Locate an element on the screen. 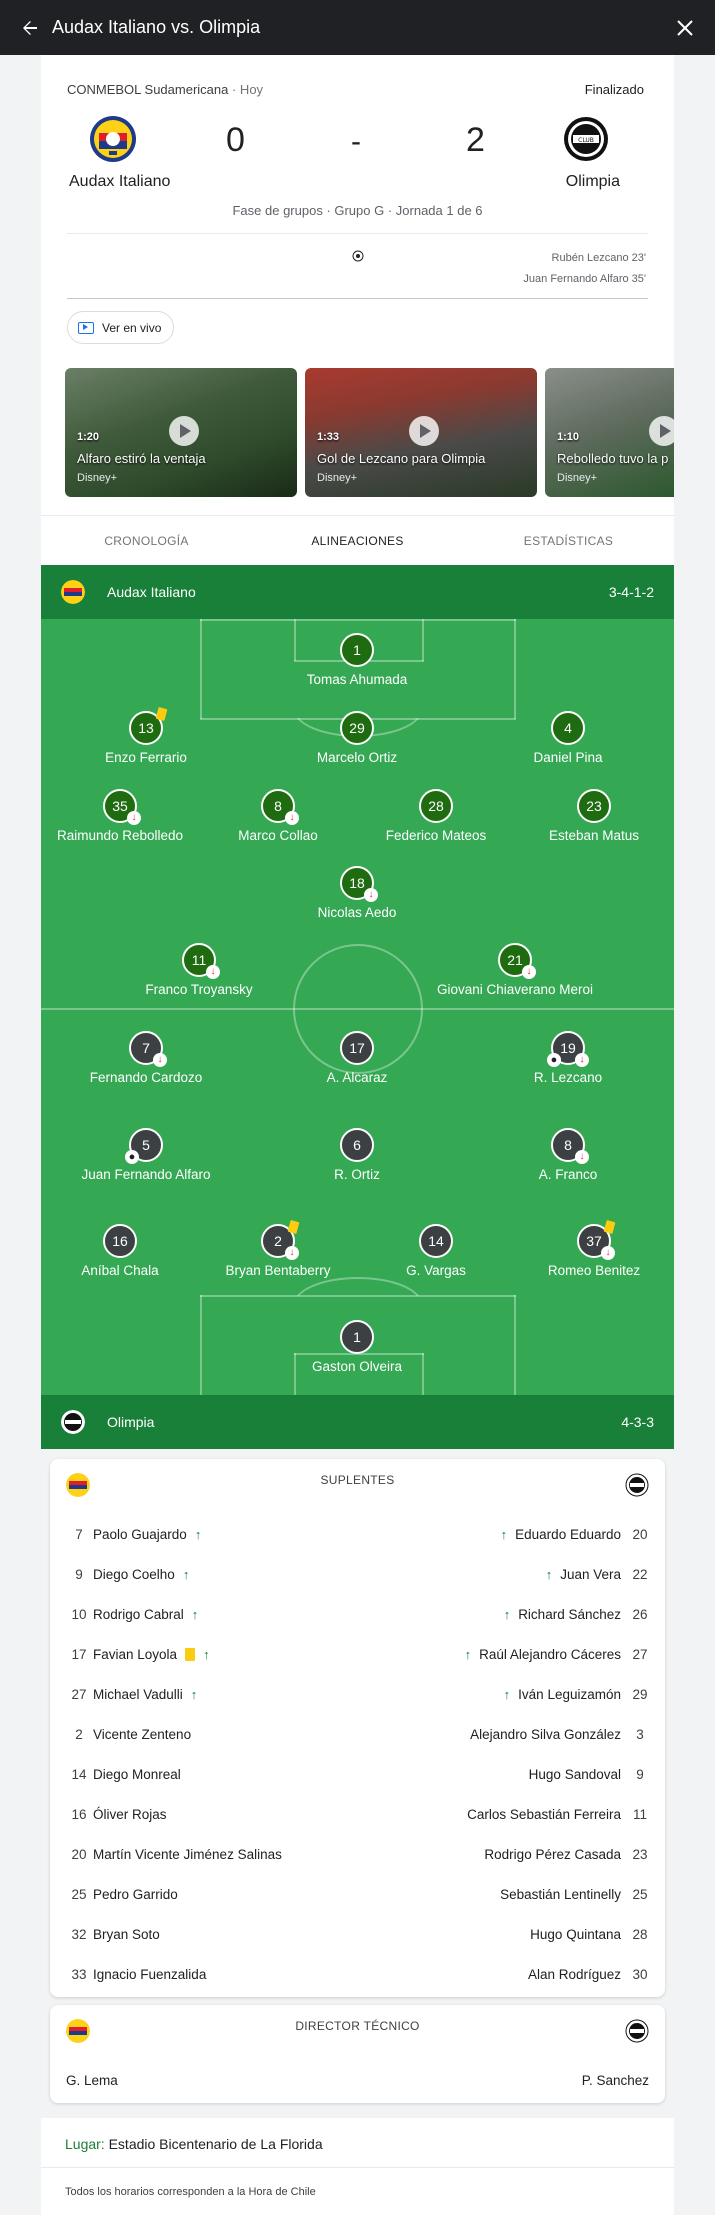  player-marker: 5 ● Juan Fernando Alfaro is located at coordinates (146, 1155).